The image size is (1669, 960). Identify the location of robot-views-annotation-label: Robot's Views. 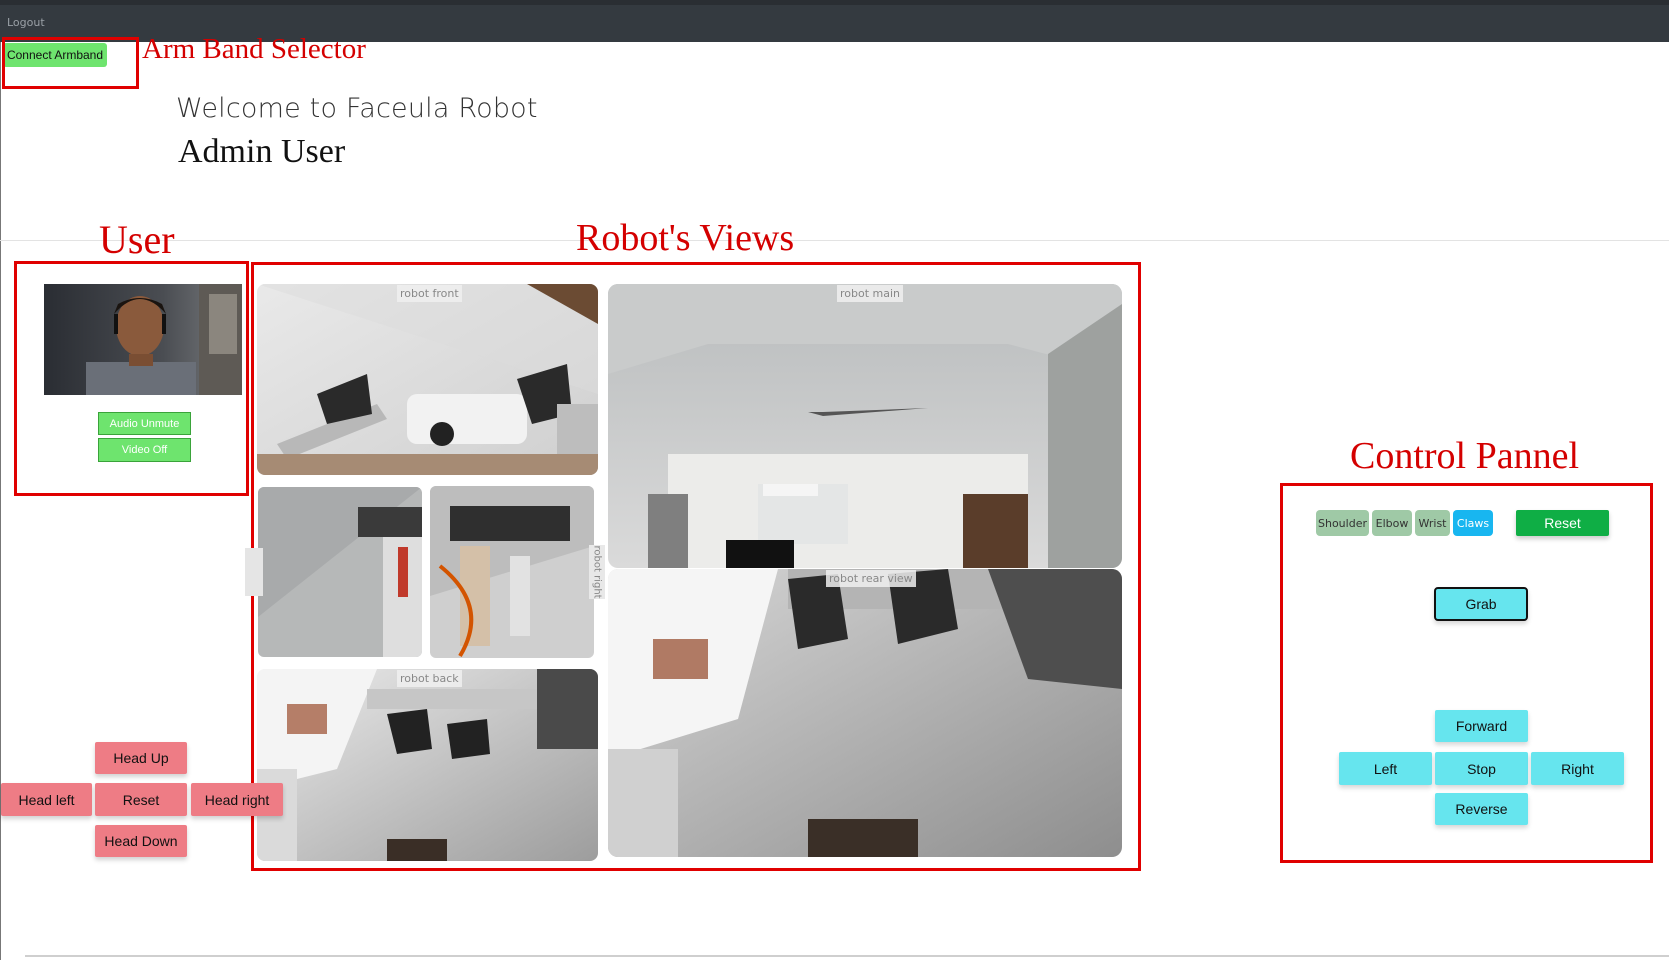
(685, 238).